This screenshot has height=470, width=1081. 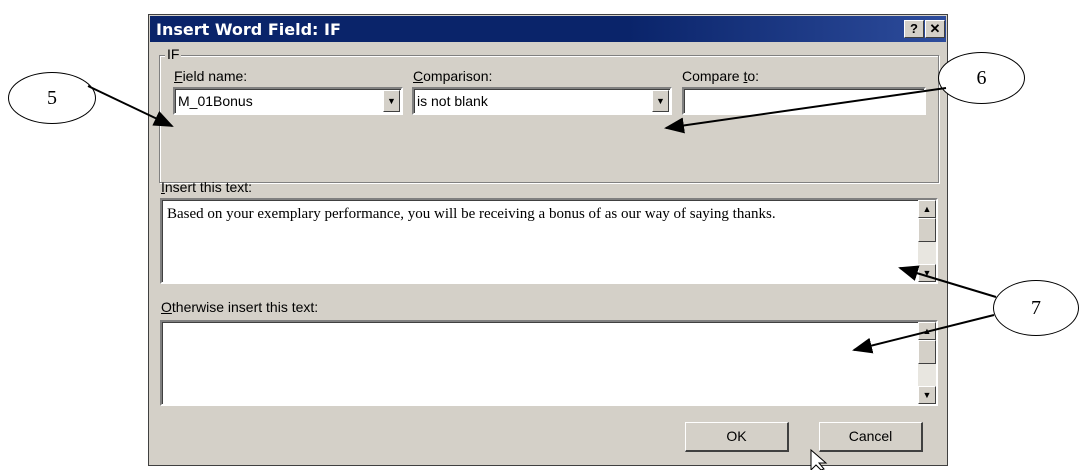 I want to click on otherwise-text-scrollbar: ▲ ▼, so click(x=927, y=363).